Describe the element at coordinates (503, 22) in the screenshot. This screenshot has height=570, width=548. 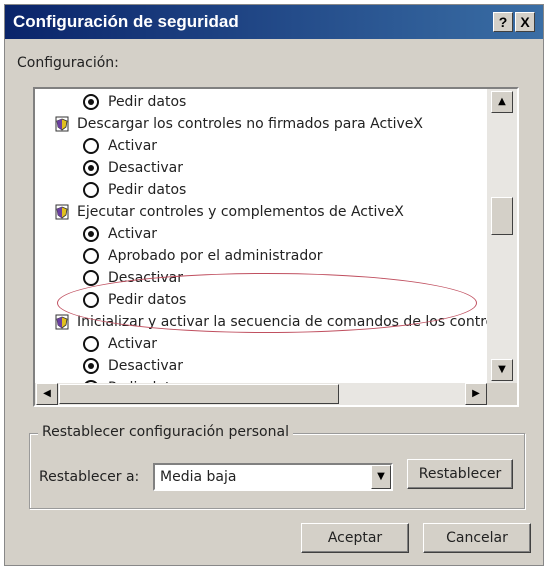
I see `help-button: ?` at that location.